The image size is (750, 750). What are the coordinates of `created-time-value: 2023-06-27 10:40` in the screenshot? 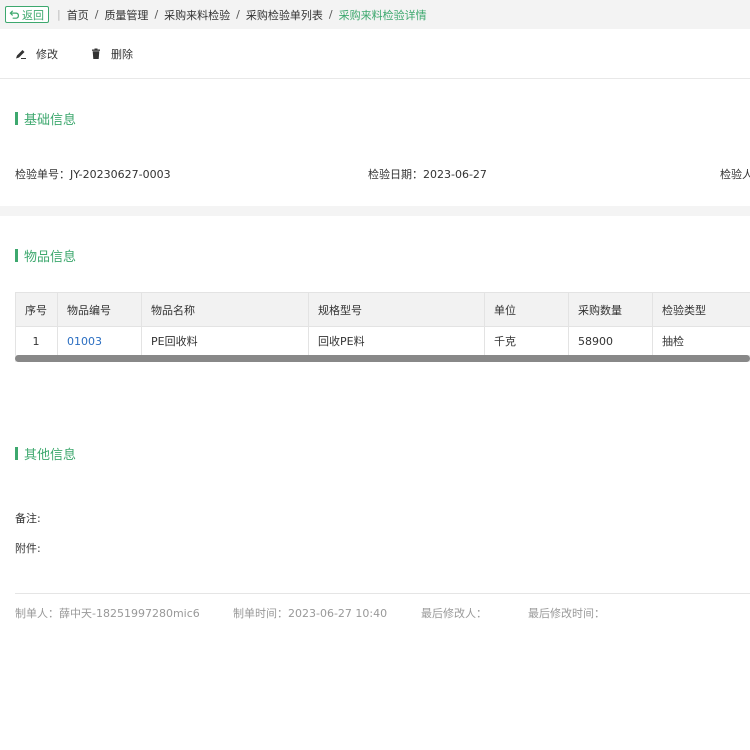 It's located at (338, 613).